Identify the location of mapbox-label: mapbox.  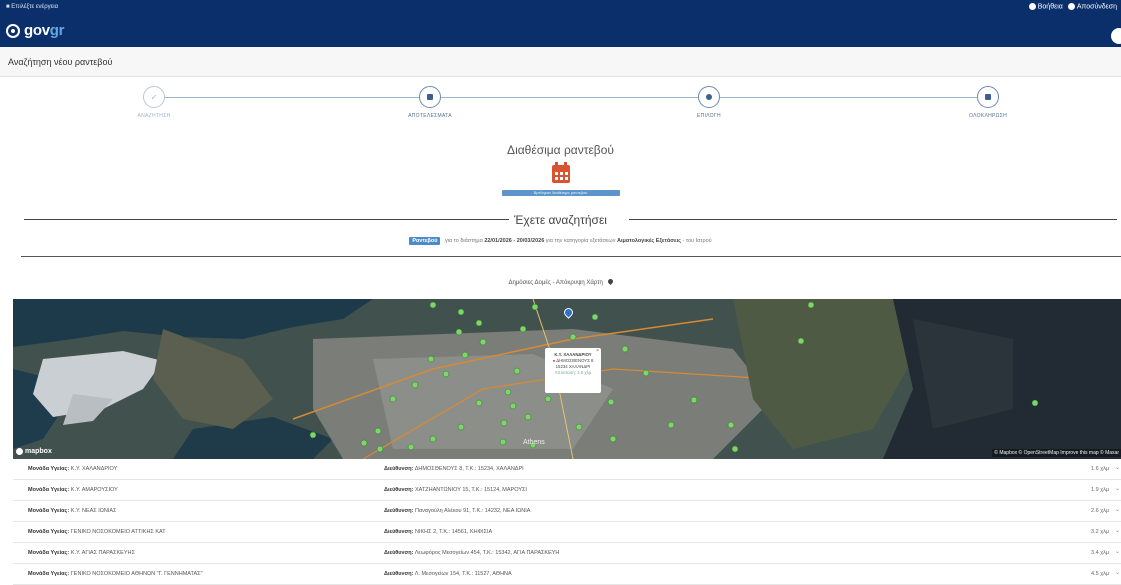
(38, 451).